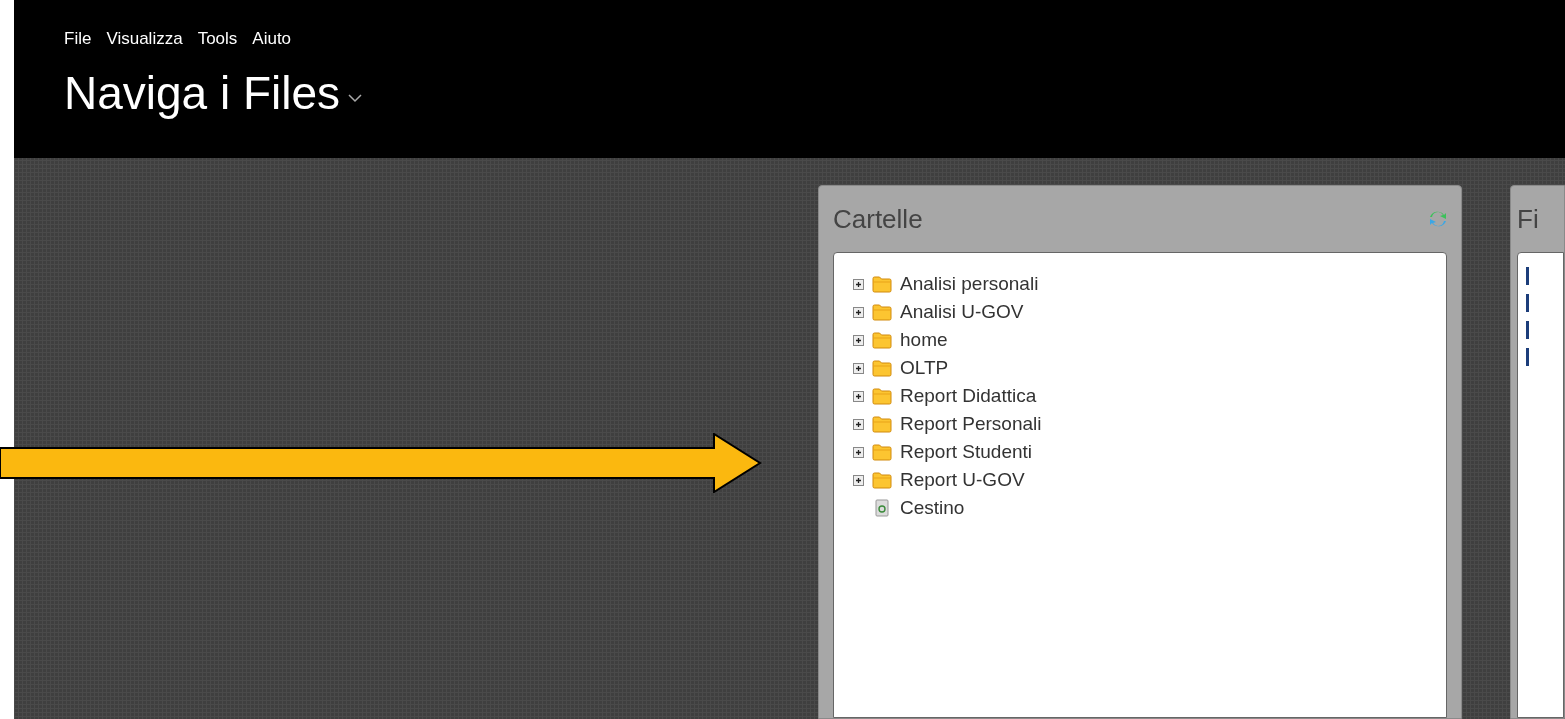 Image resolution: width=1565 pixels, height=719 pixels. Describe the element at coordinates (962, 480) in the screenshot. I see `tree-item-label: Report U-GOV` at that location.